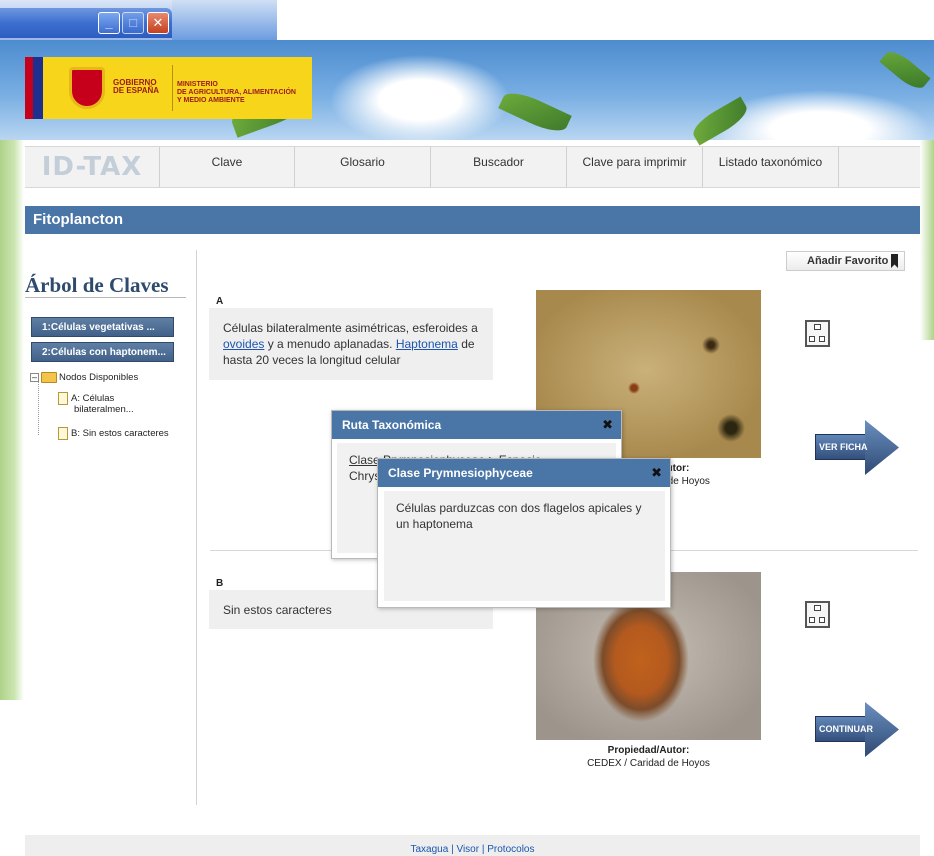 This screenshot has width=934, height=856. What do you see at coordinates (99, 378) in the screenshot?
I see `tree-root-label: Nodos Disponibles` at bounding box center [99, 378].